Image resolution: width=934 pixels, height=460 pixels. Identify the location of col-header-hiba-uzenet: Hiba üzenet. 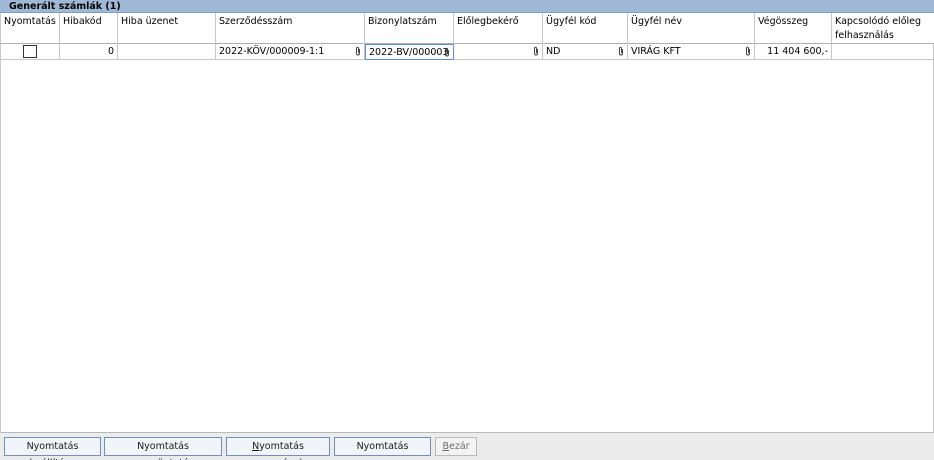
(167, 28).